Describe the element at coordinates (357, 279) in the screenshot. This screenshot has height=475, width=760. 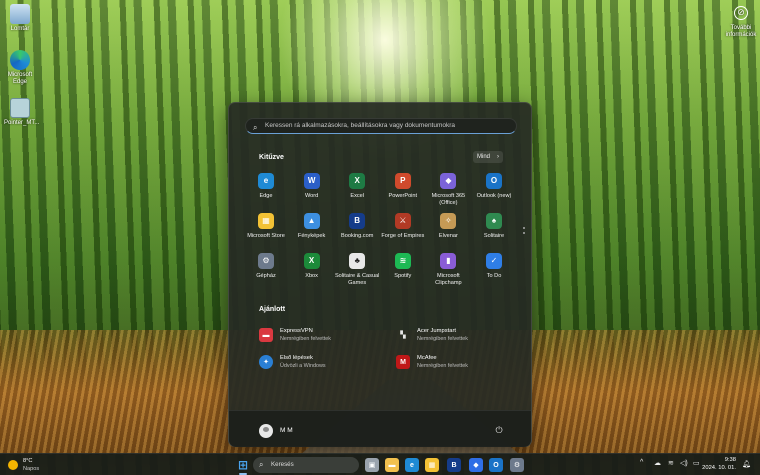
I see `pinned-app-label: Solitaire & Casual Games` at that location.